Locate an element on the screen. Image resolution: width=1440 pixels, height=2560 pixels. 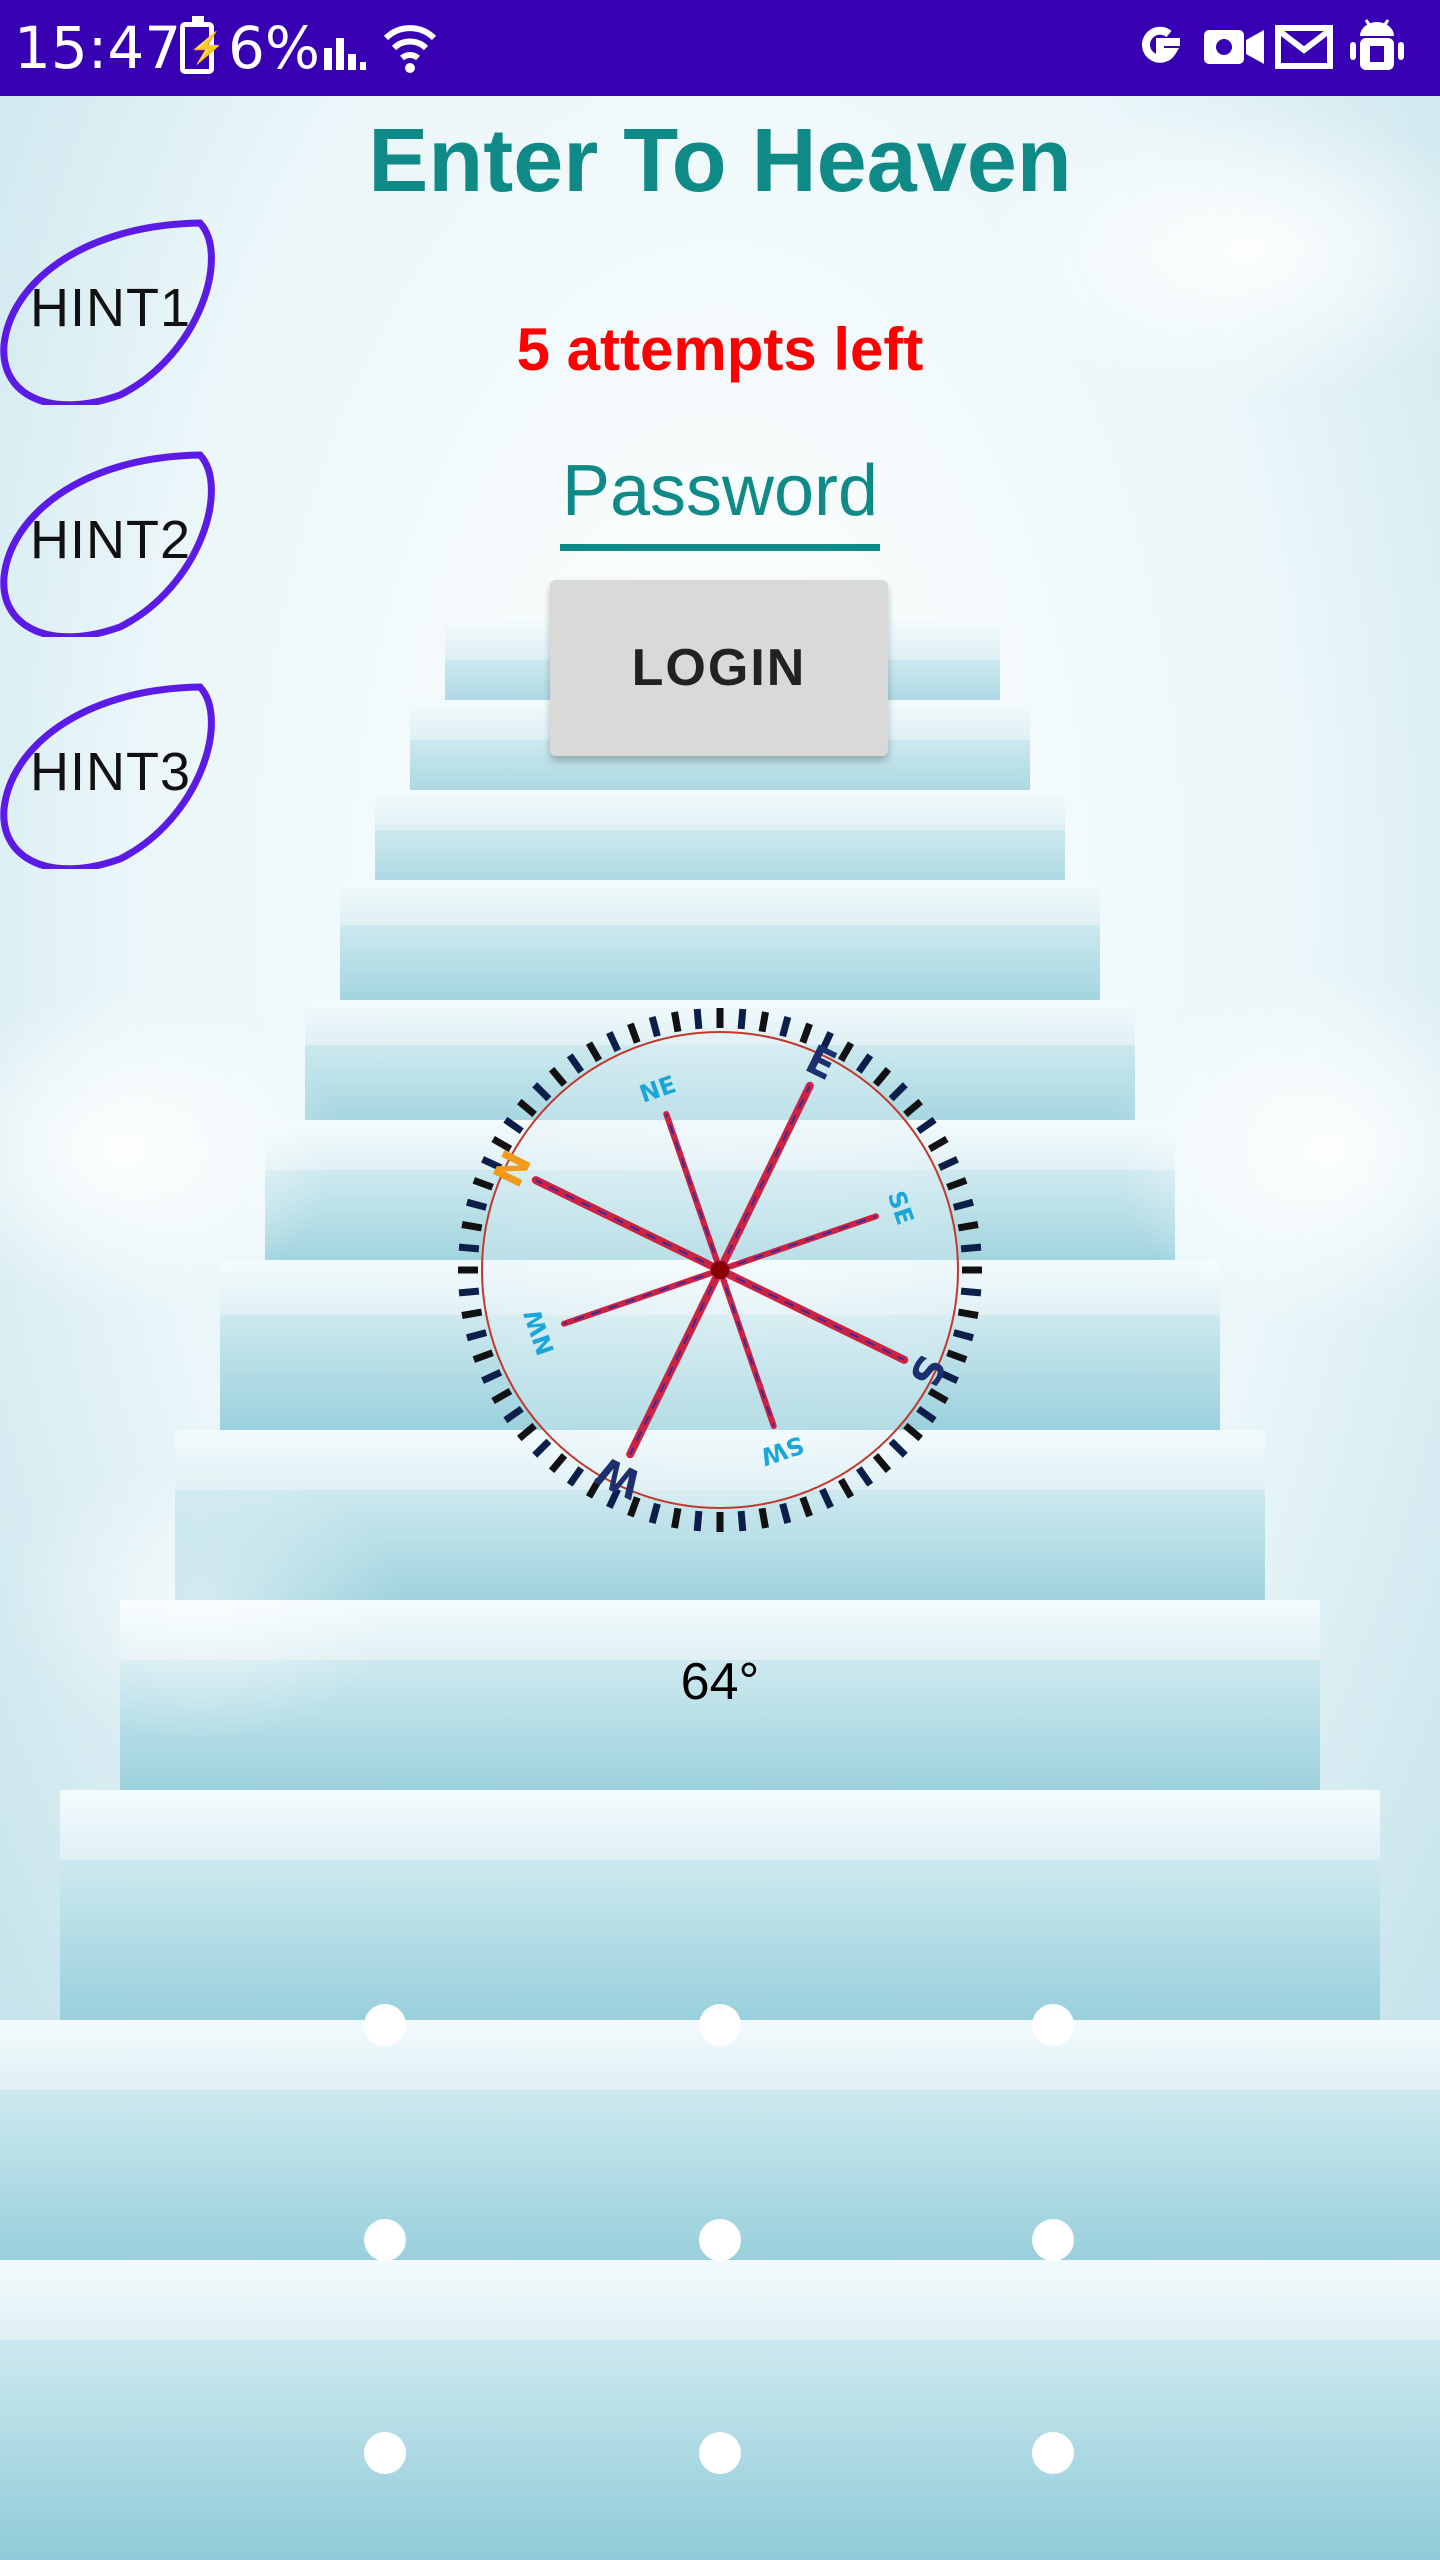
hint3-label: HINT3 is located at coordinates (111, 772).